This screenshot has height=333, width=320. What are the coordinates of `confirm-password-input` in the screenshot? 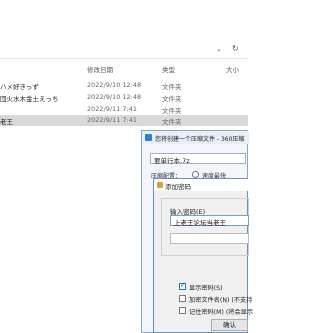 It's located at (209, 238).